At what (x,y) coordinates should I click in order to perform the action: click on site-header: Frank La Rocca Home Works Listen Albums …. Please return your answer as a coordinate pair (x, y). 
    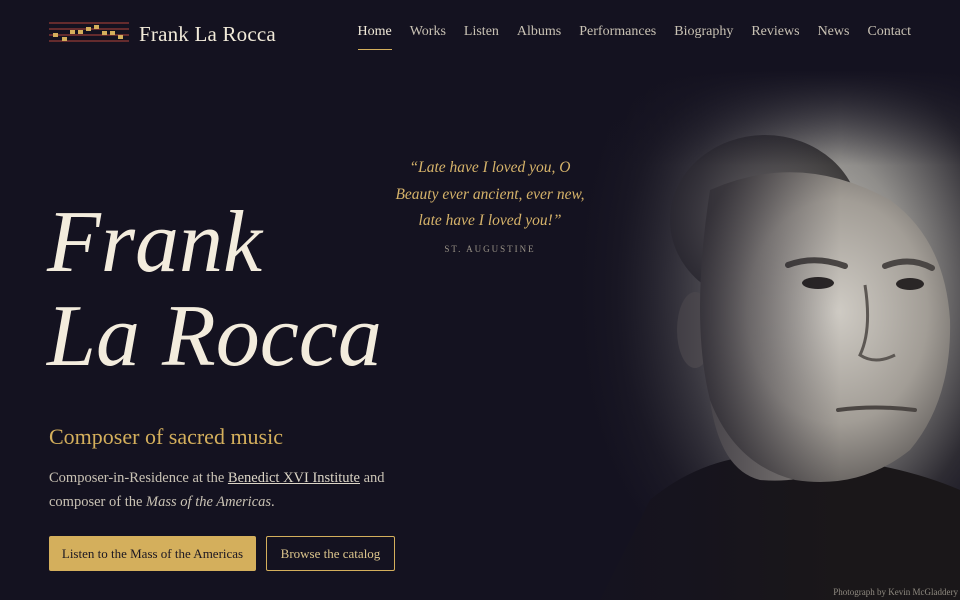
    Looking at the image, I should click on (480, 35).